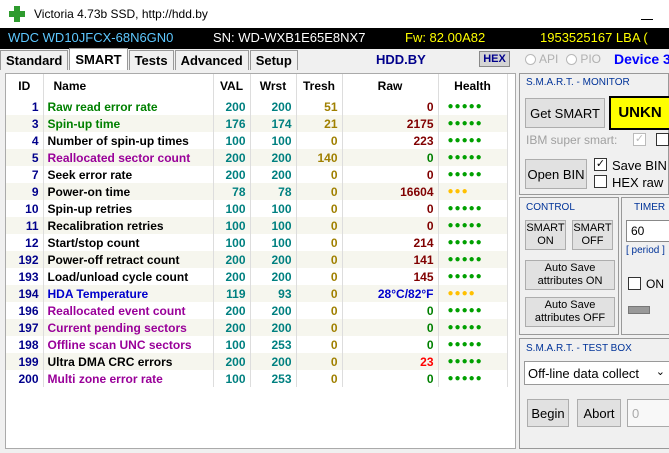 Image resolution: width=669 pixels, height=453 pixels. I want to click on smart-on-button: SMART ON, so click(545, 235).